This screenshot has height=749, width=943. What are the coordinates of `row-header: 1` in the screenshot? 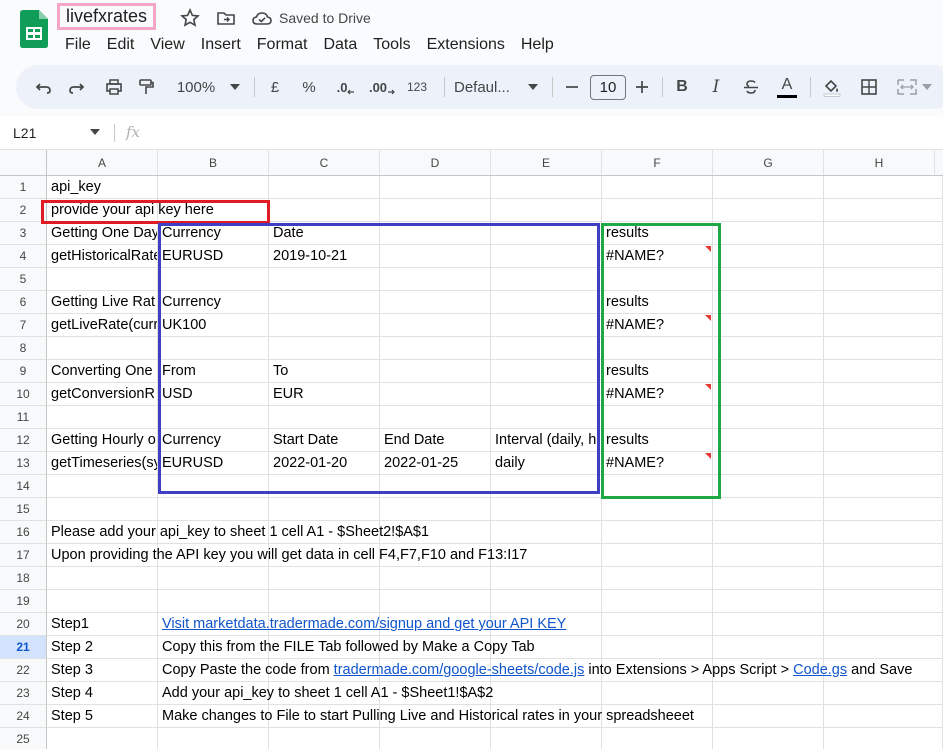 It's located at (23, 187).